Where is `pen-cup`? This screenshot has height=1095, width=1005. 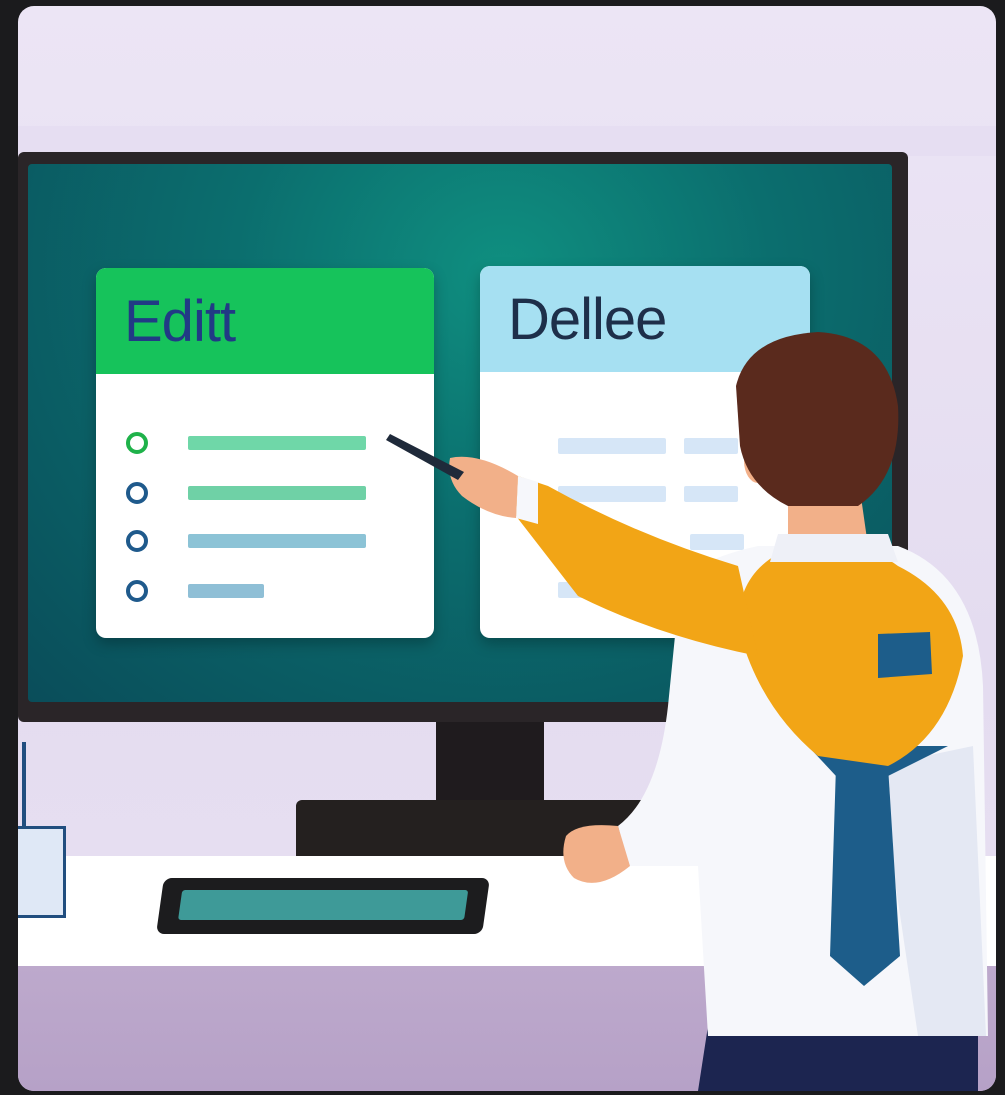 pen-cup is located at coordinates (42, 872).